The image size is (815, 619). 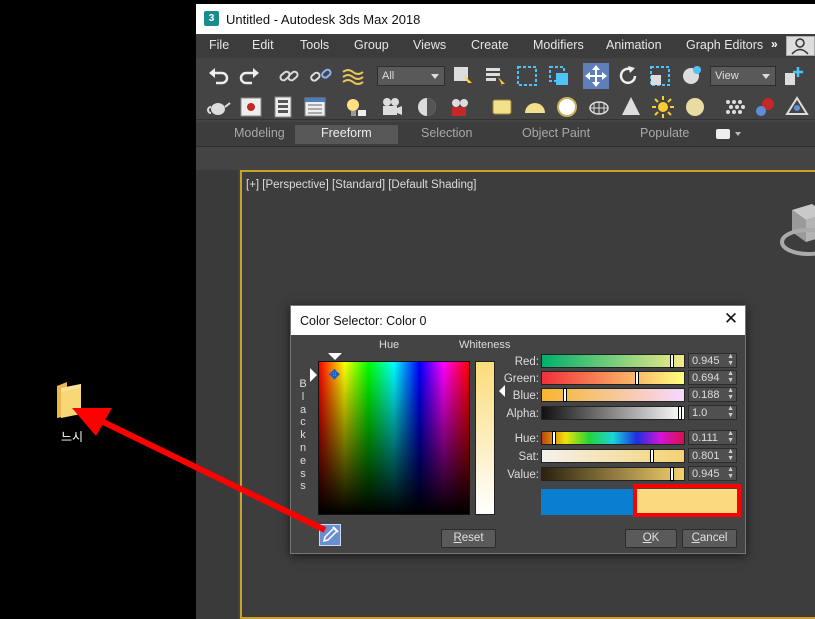 I want to click on tab-populate: Populate, so click(x=664, y=133).